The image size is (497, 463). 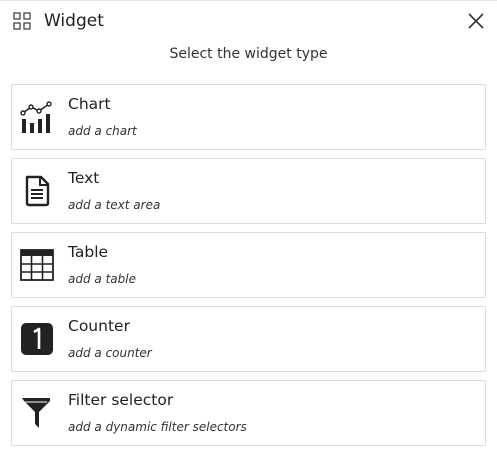 I want to click on close-icon, so click(x=476, y=21).